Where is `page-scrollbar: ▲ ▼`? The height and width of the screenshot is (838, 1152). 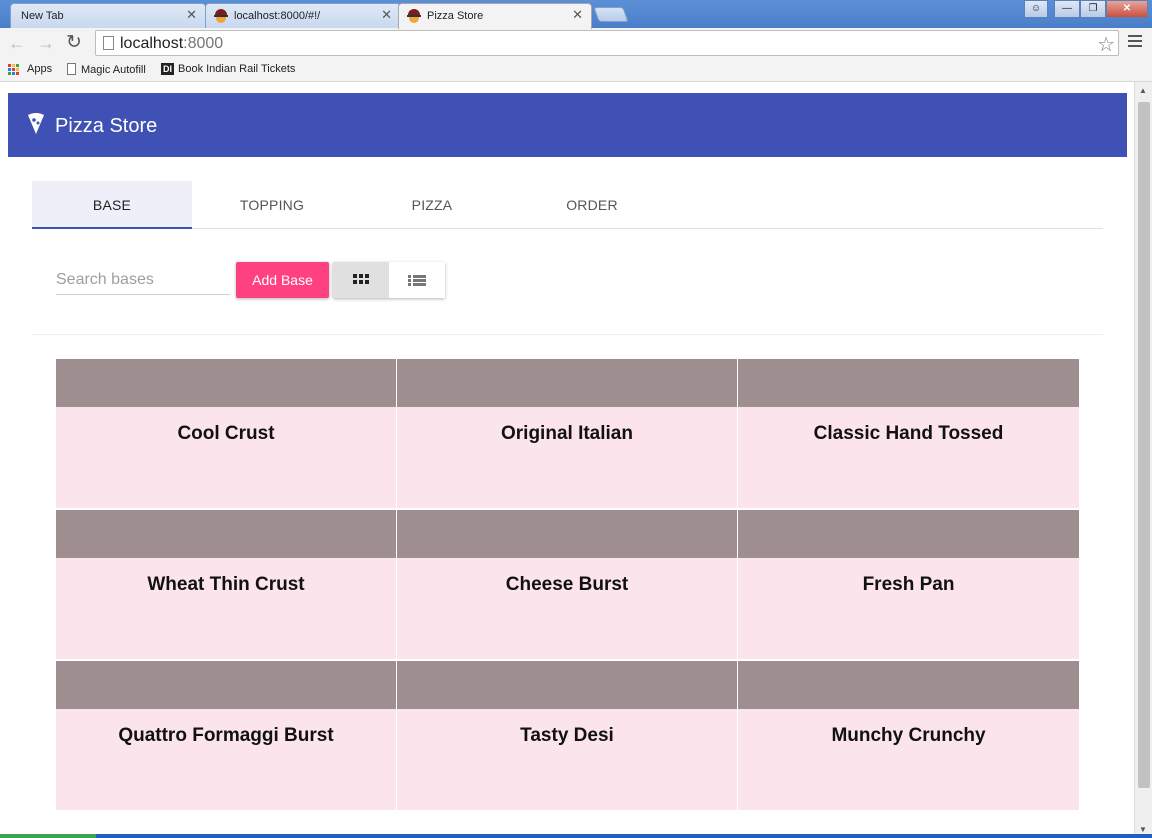 page-scrollbar: ▲ ▼ is located at coordinates (1143, 460).